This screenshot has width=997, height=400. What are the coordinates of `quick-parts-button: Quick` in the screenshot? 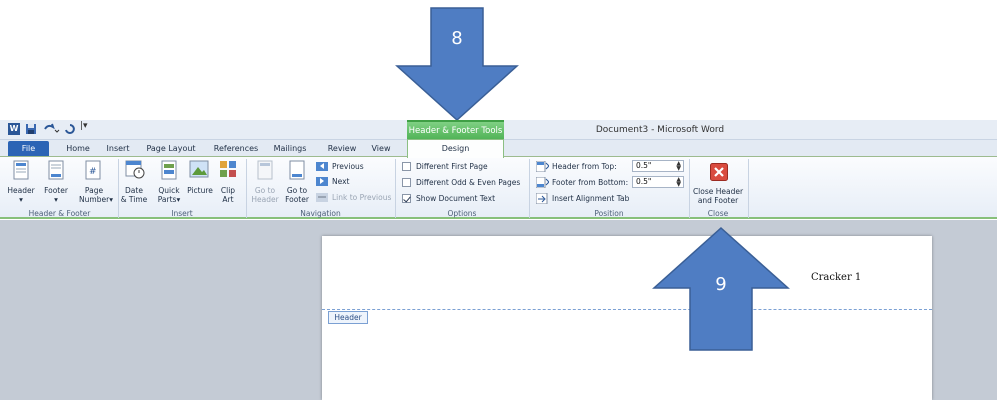 It's located at (169, 190).